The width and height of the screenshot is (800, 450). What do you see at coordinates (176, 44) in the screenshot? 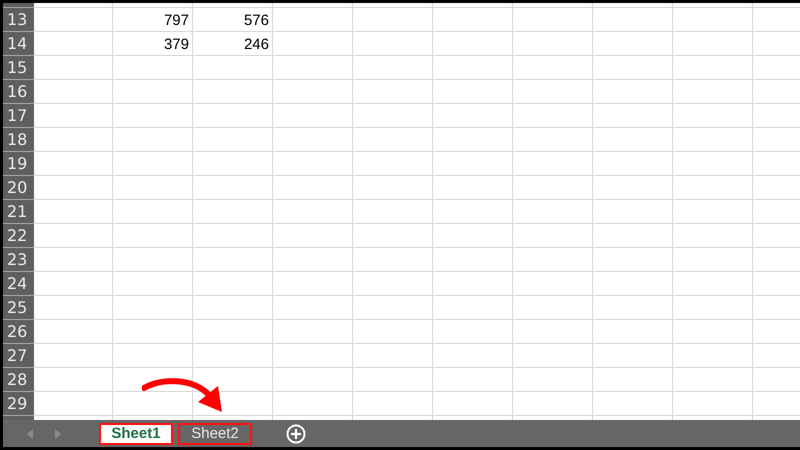
I see `table-cell-text: 379` at bounding box center [176, 44].